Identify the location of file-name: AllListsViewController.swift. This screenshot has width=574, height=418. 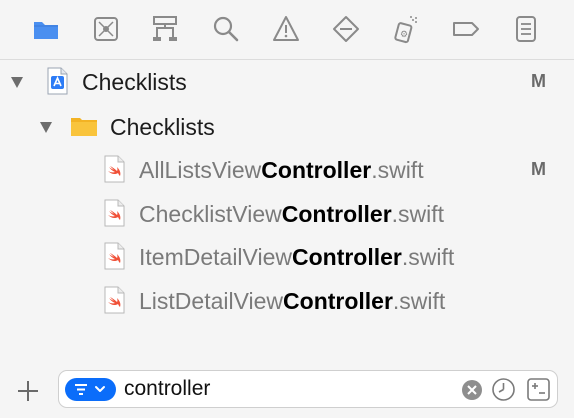
(281, 170).